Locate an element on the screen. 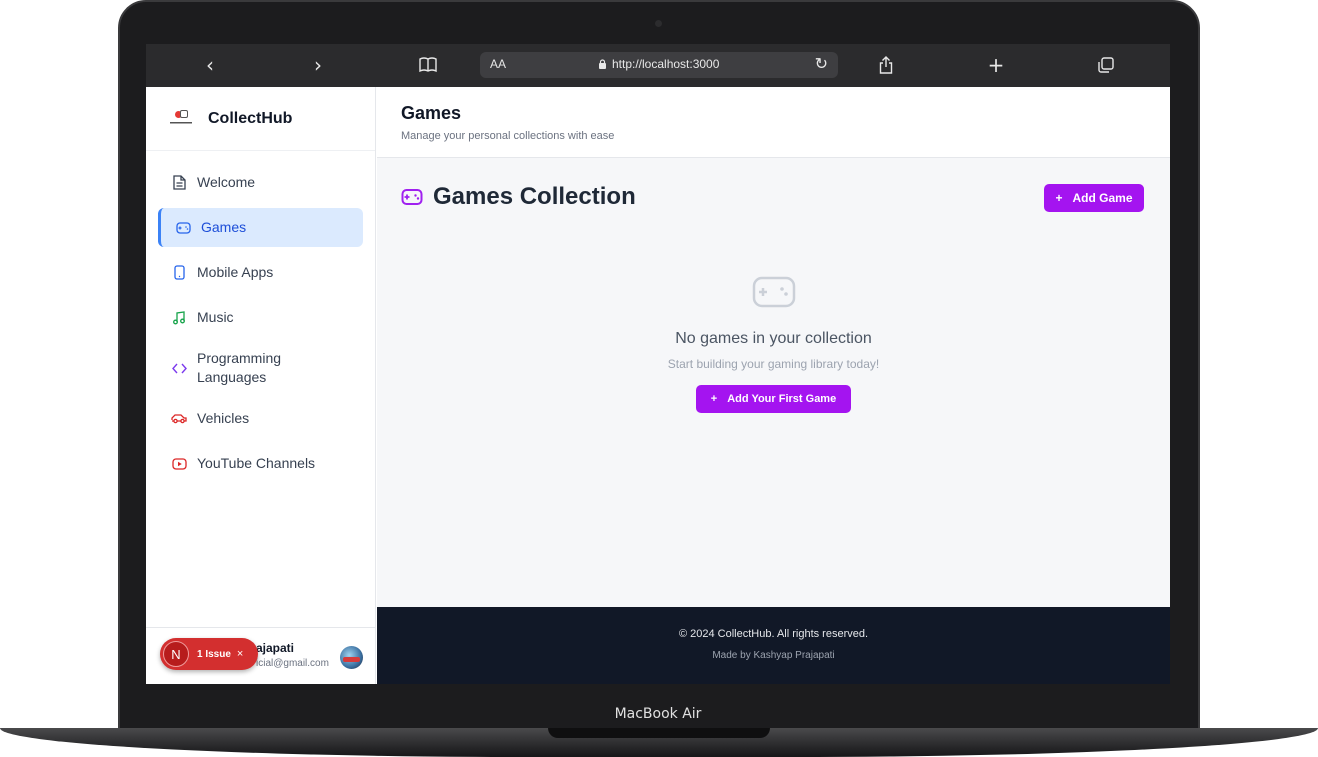 This screenshot has width=1318, height=757. section-header: Games Collection is located at coordinates (518, 197).